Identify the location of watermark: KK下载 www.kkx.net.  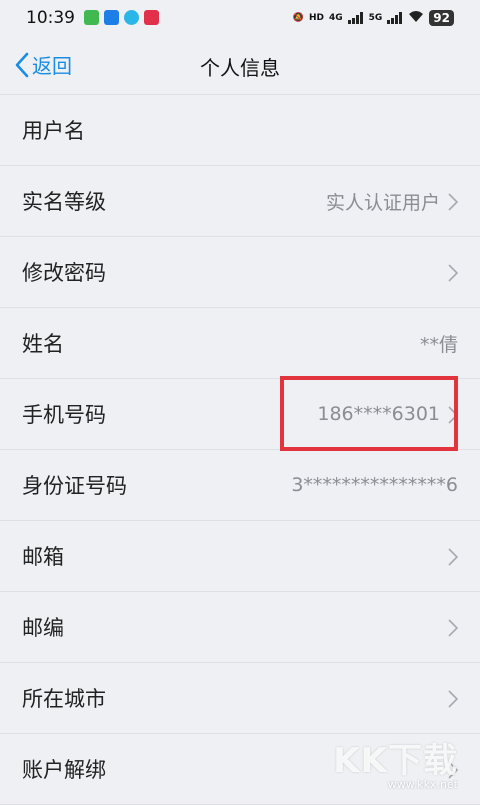
(395, 762).